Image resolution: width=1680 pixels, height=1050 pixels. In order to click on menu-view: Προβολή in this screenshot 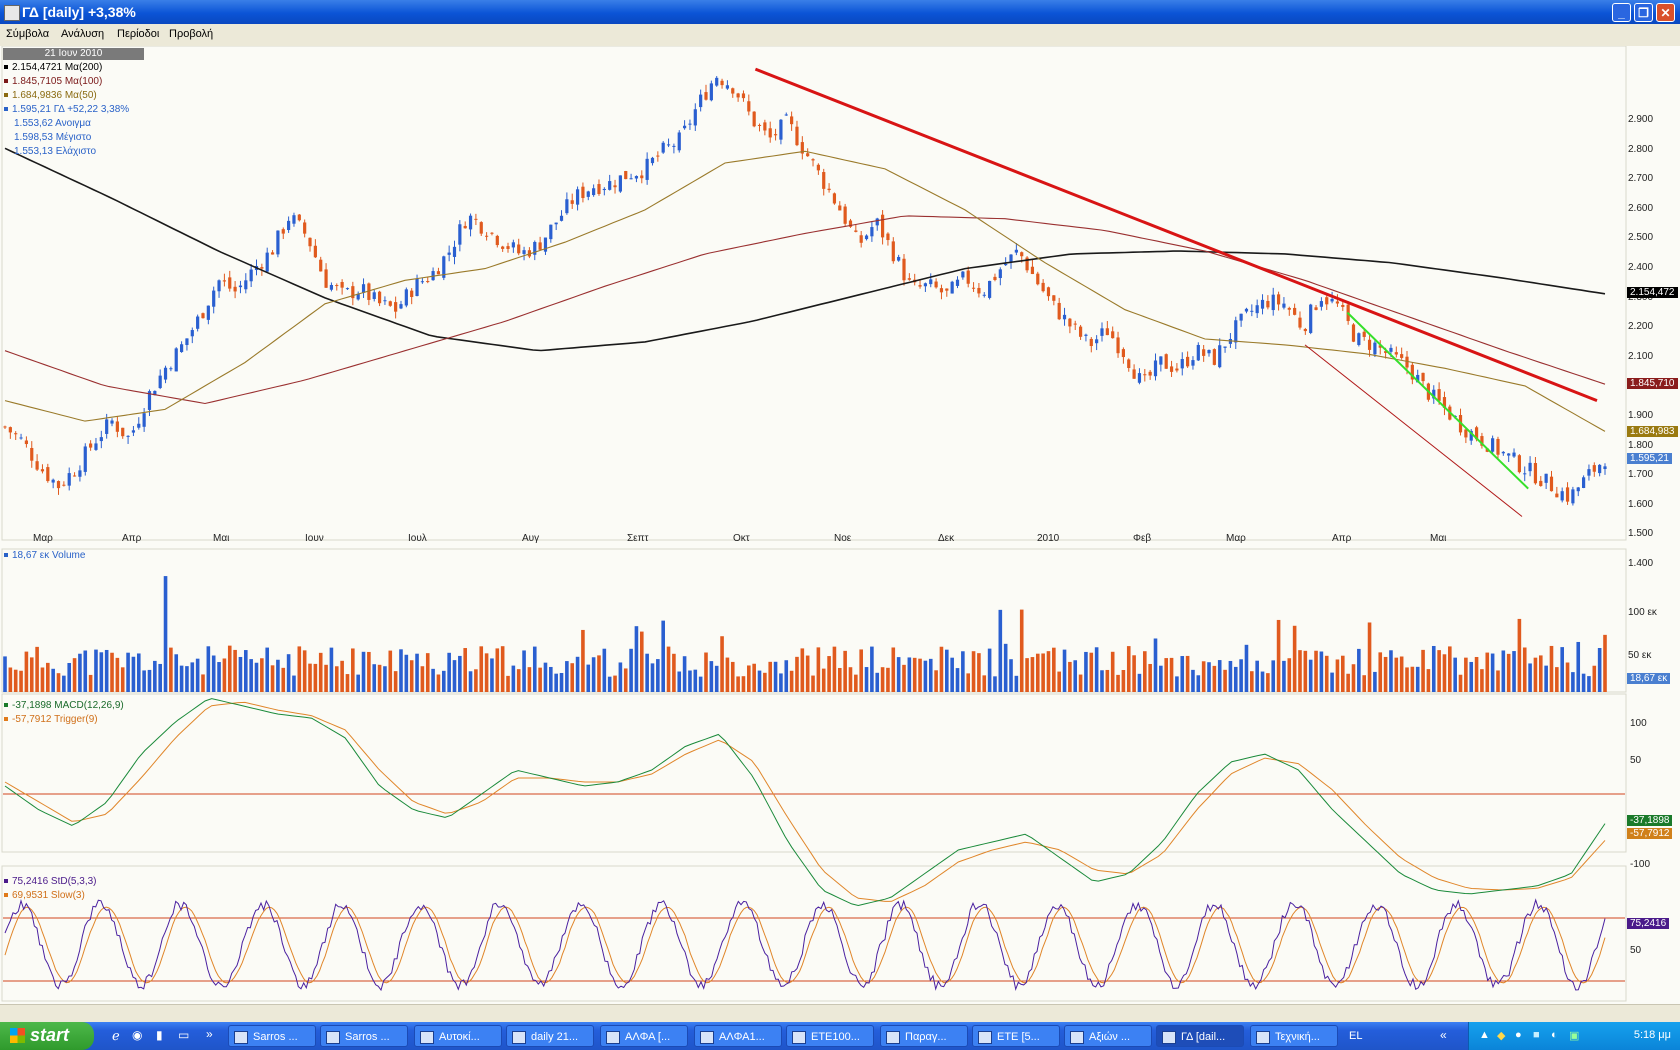, I will do `click(191, 34)`.